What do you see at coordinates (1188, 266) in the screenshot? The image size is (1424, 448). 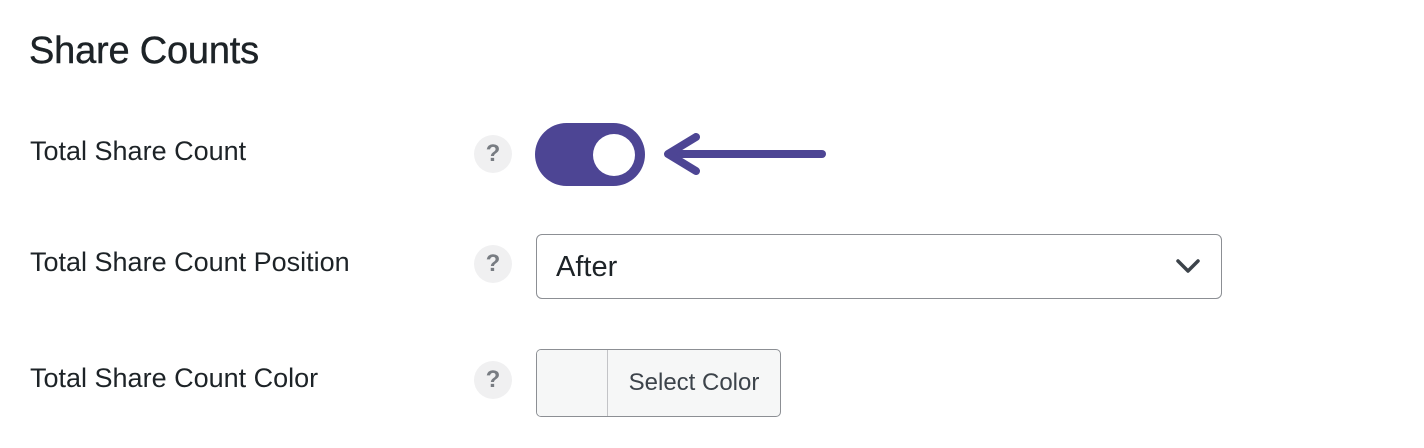 I see `chevron-down-icon` at bounding box center [1188, 266].